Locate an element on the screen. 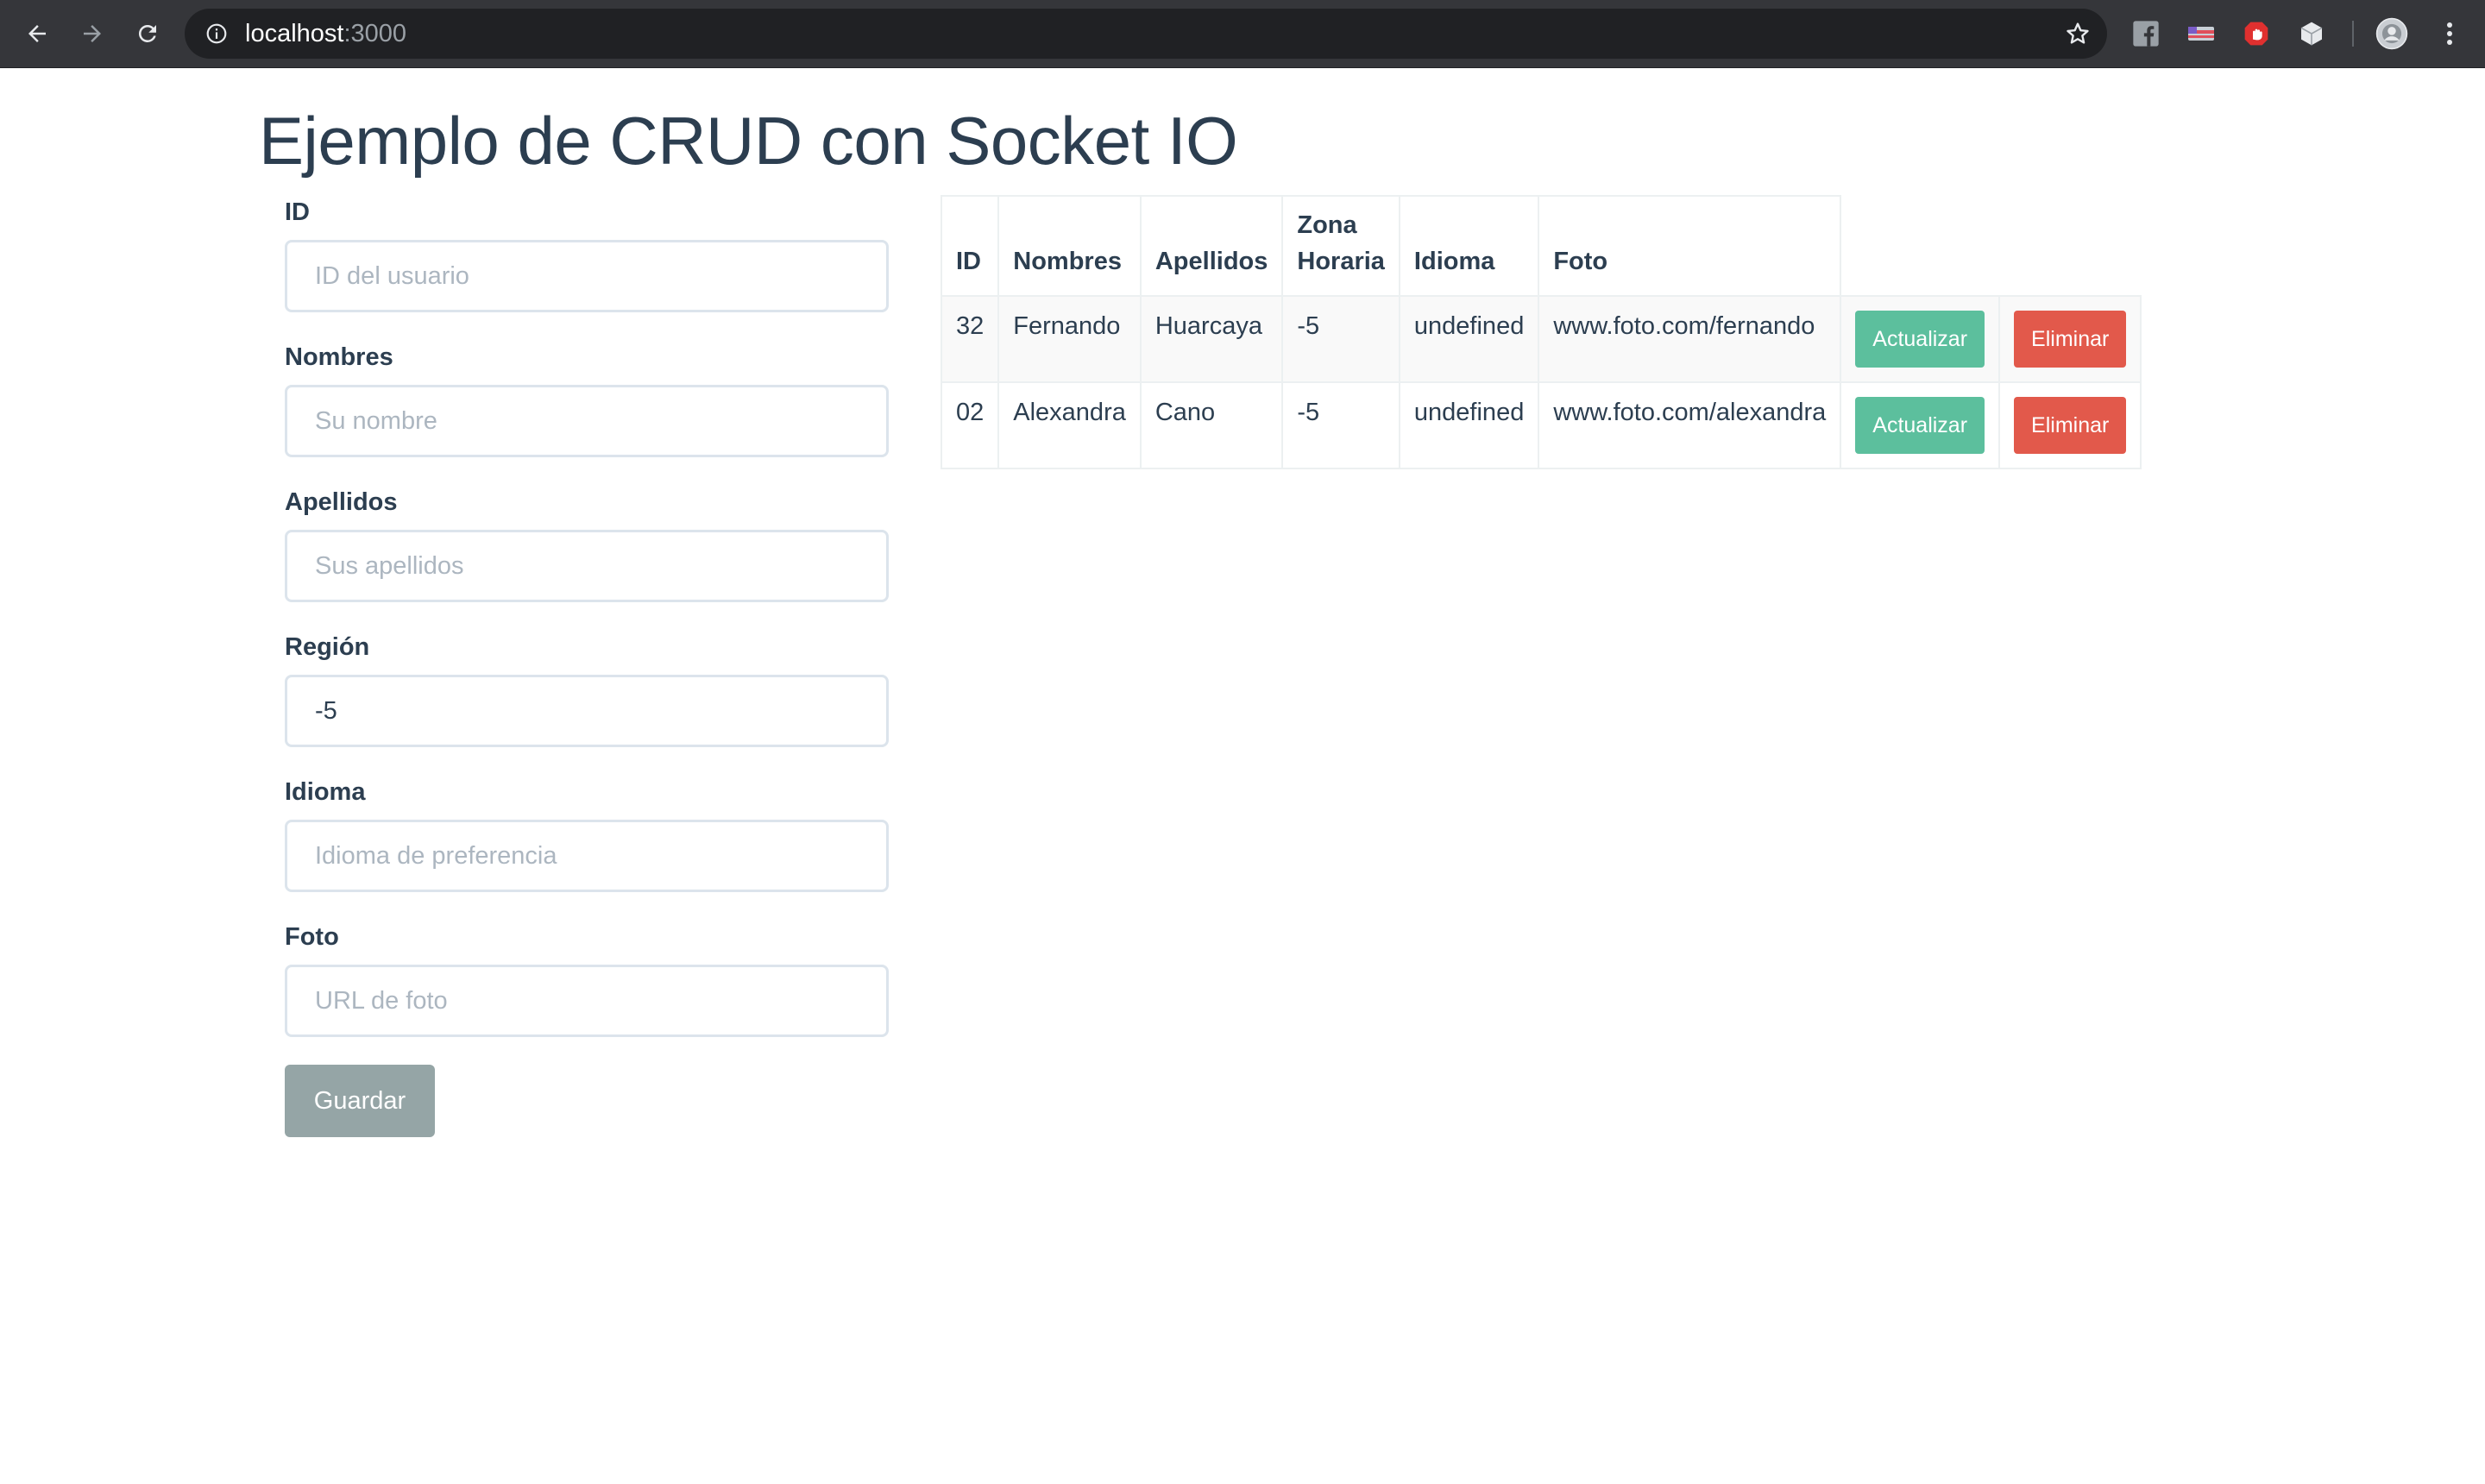 The width and height of the screenshot is (2485, 1484). cell-apellidos: Huarcaya is located at coordinates (1211, 339).